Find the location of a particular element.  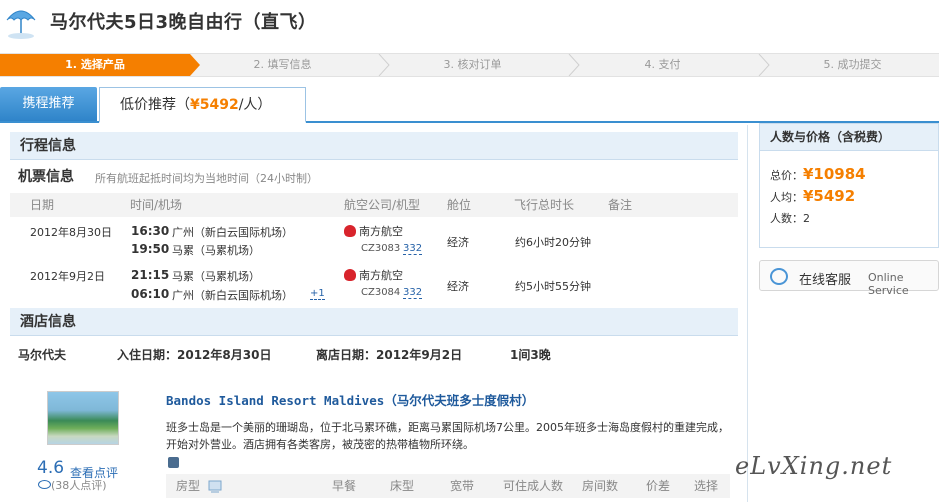

price-summary-title: 人数与价格（含税费） is located at coordinates (849, 137).